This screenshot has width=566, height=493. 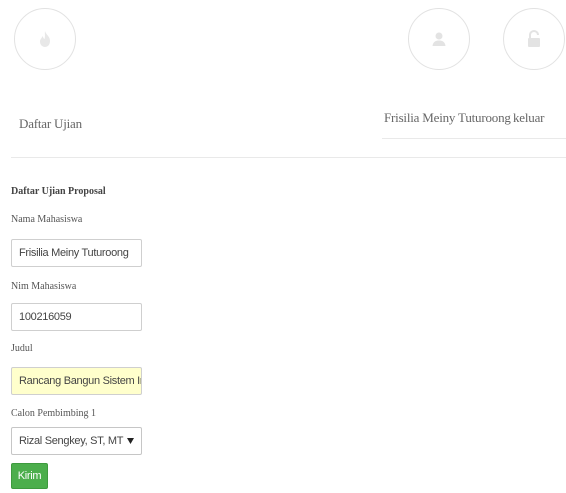 I want to click on judul-input: Rancang Bangun Sistem Informa, so click(x=76, y=381).